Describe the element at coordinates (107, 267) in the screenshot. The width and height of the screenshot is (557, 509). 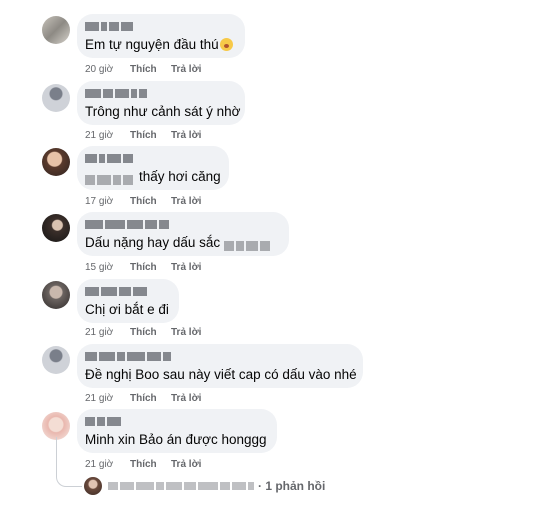
I see `timestamp: 15 giờ` at that location.